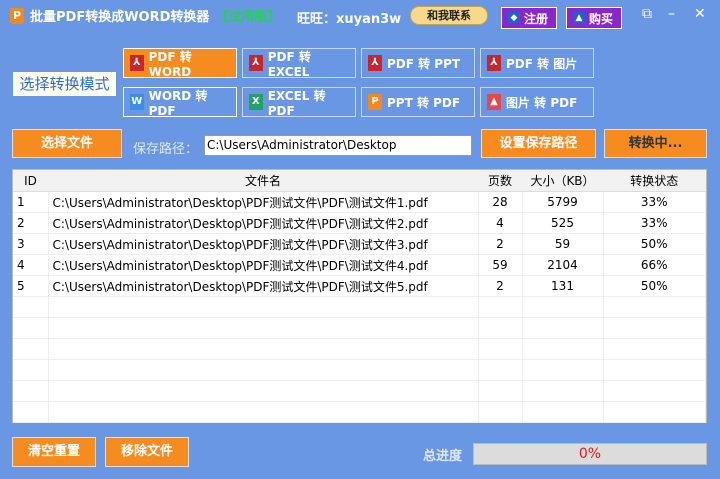 The width and height of the screenshot is (720, 479). What do you see at coordinates (654, 181) in the screenshot?
I see `column-header: 转换状态` at bounding box center [654, 181].